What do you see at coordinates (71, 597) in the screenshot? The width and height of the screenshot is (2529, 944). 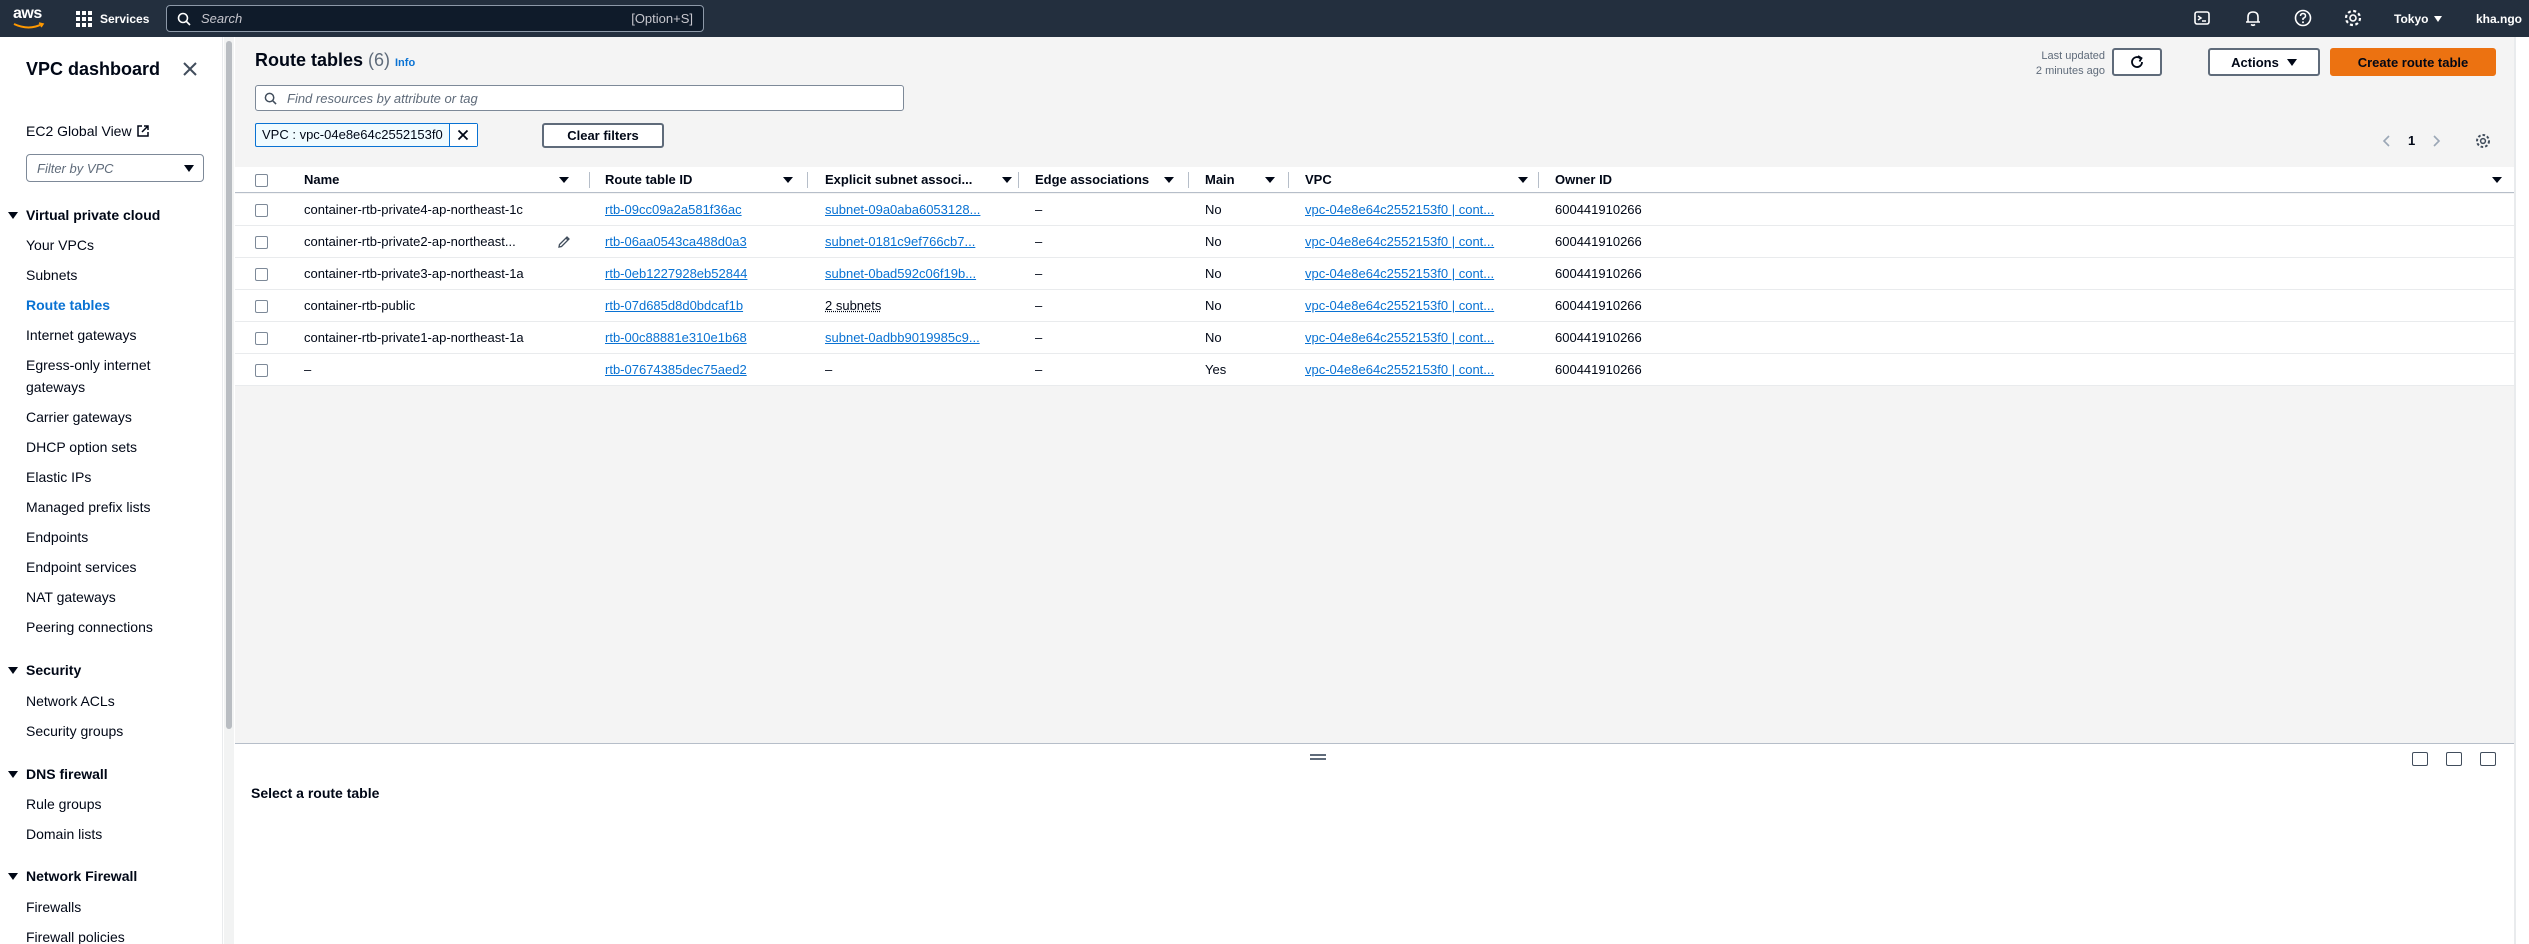 I see `sidebar-item-nat-gateways: NAT gateways` at bounding box center [71, 597].